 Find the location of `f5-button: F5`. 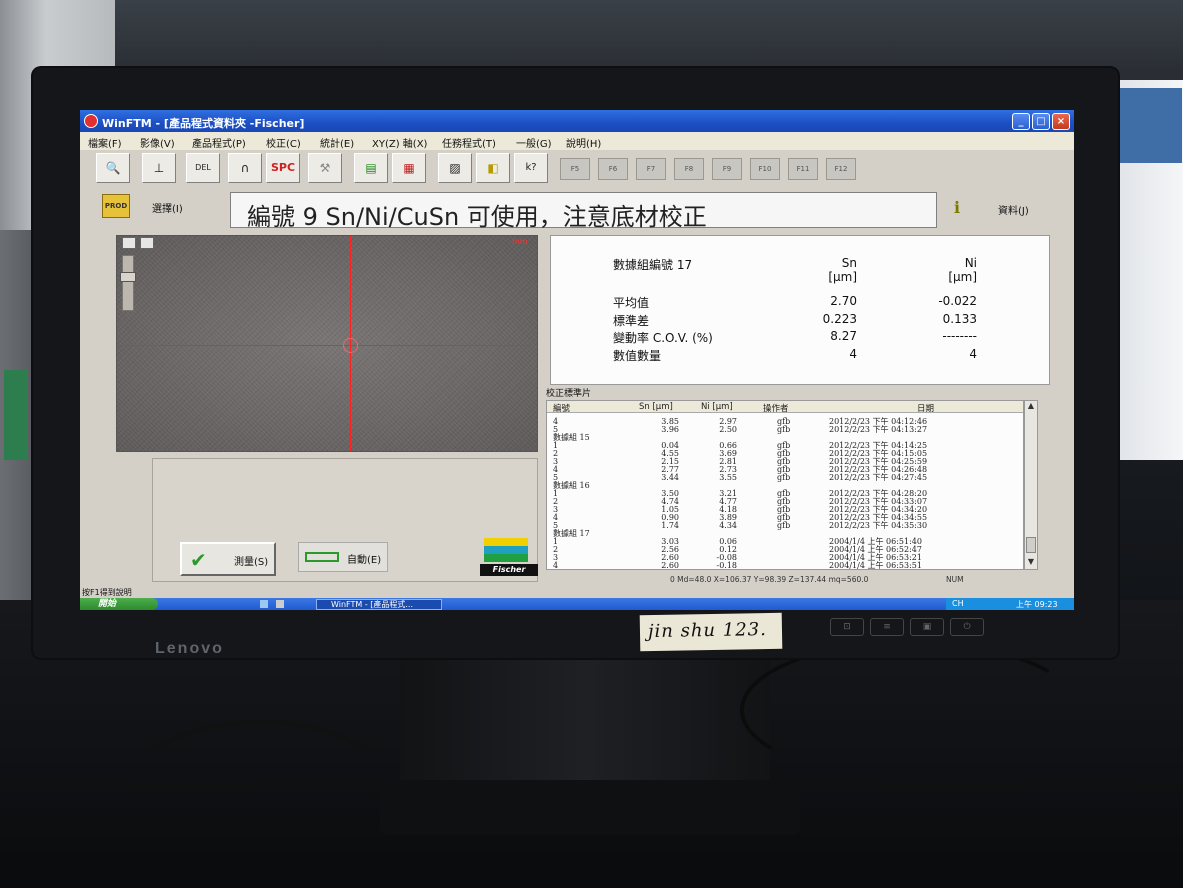

f5-button: F5 is located at coordinates (575, 169).